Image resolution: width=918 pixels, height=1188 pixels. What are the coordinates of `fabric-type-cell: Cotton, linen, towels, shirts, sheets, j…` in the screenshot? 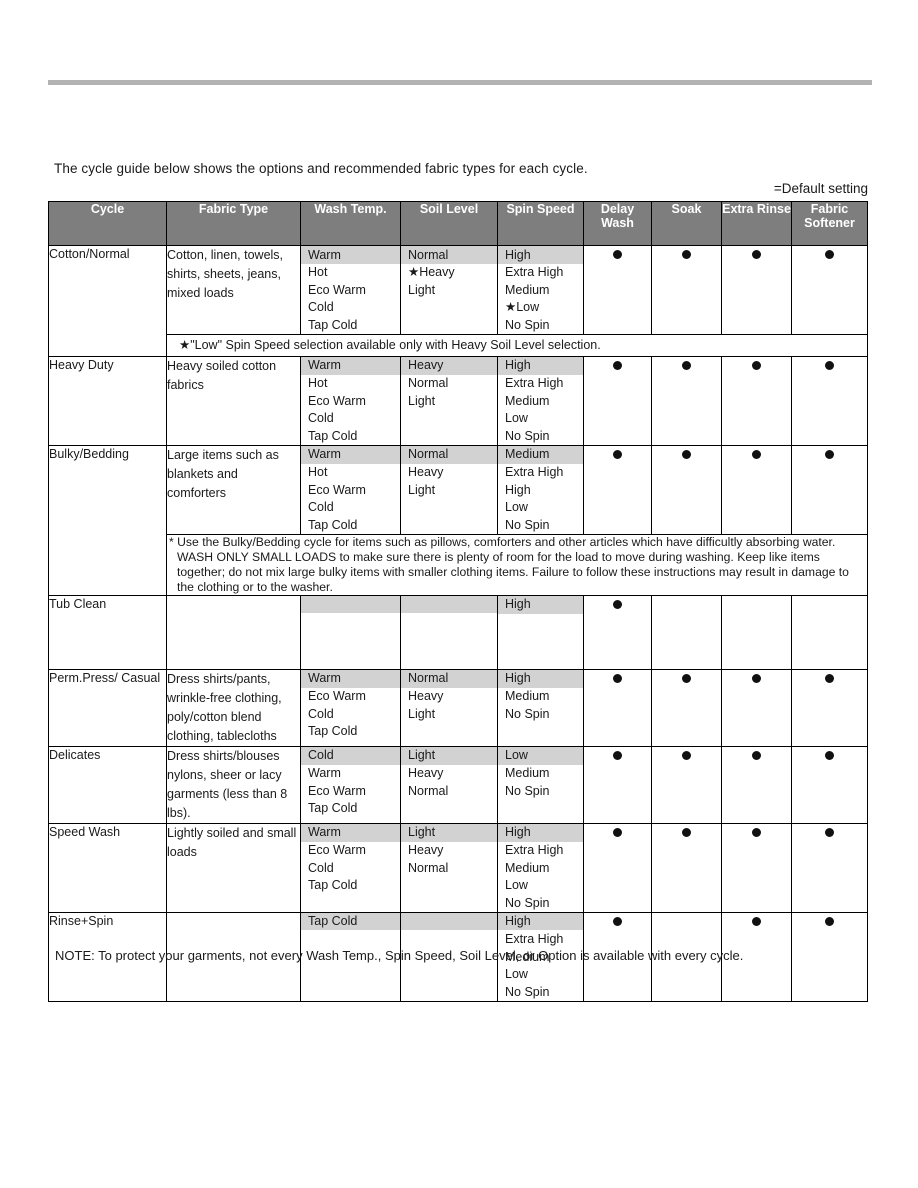 It's located at (233, 290).